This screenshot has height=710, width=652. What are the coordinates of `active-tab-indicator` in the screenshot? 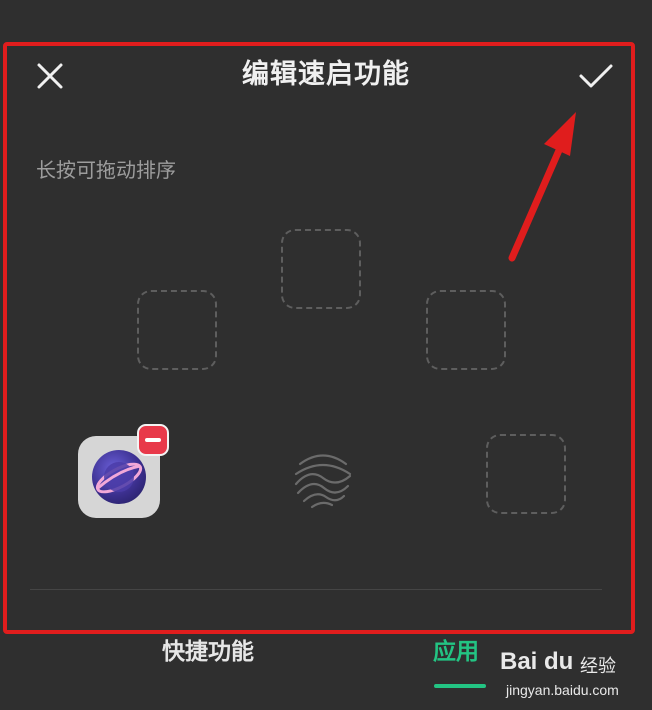 It's located at (460, 686).